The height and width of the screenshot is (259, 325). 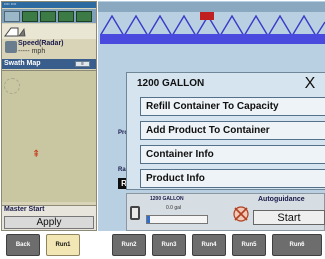 I want to click on tank-level-bar, so click(x=177, y=219).